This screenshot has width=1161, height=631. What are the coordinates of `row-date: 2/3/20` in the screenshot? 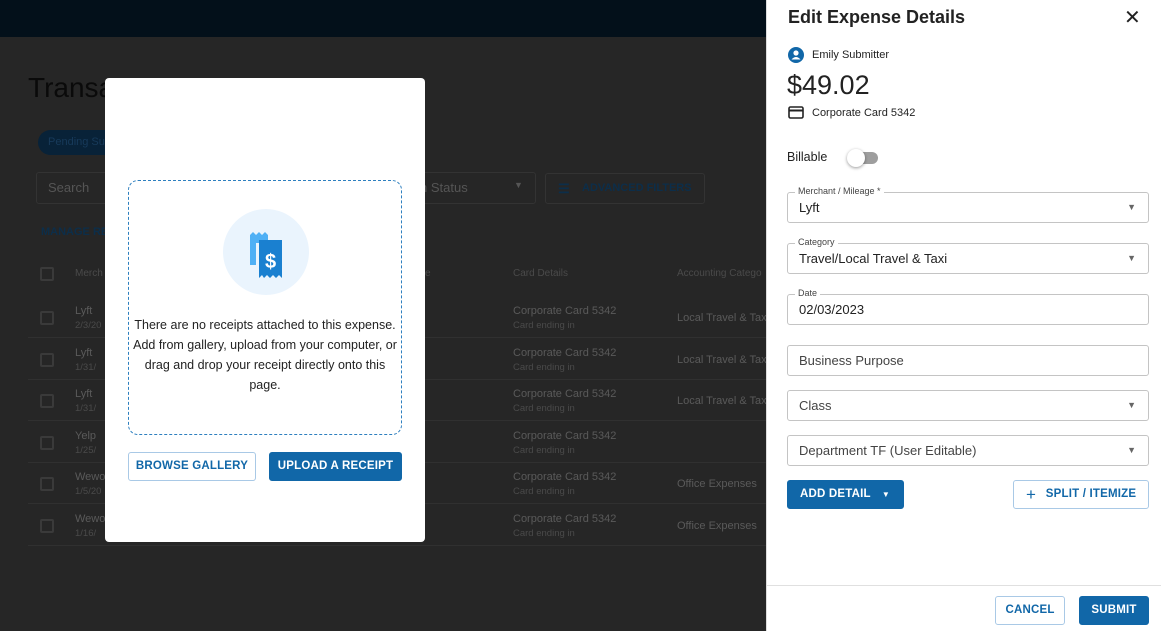 It's located at (88, 325).